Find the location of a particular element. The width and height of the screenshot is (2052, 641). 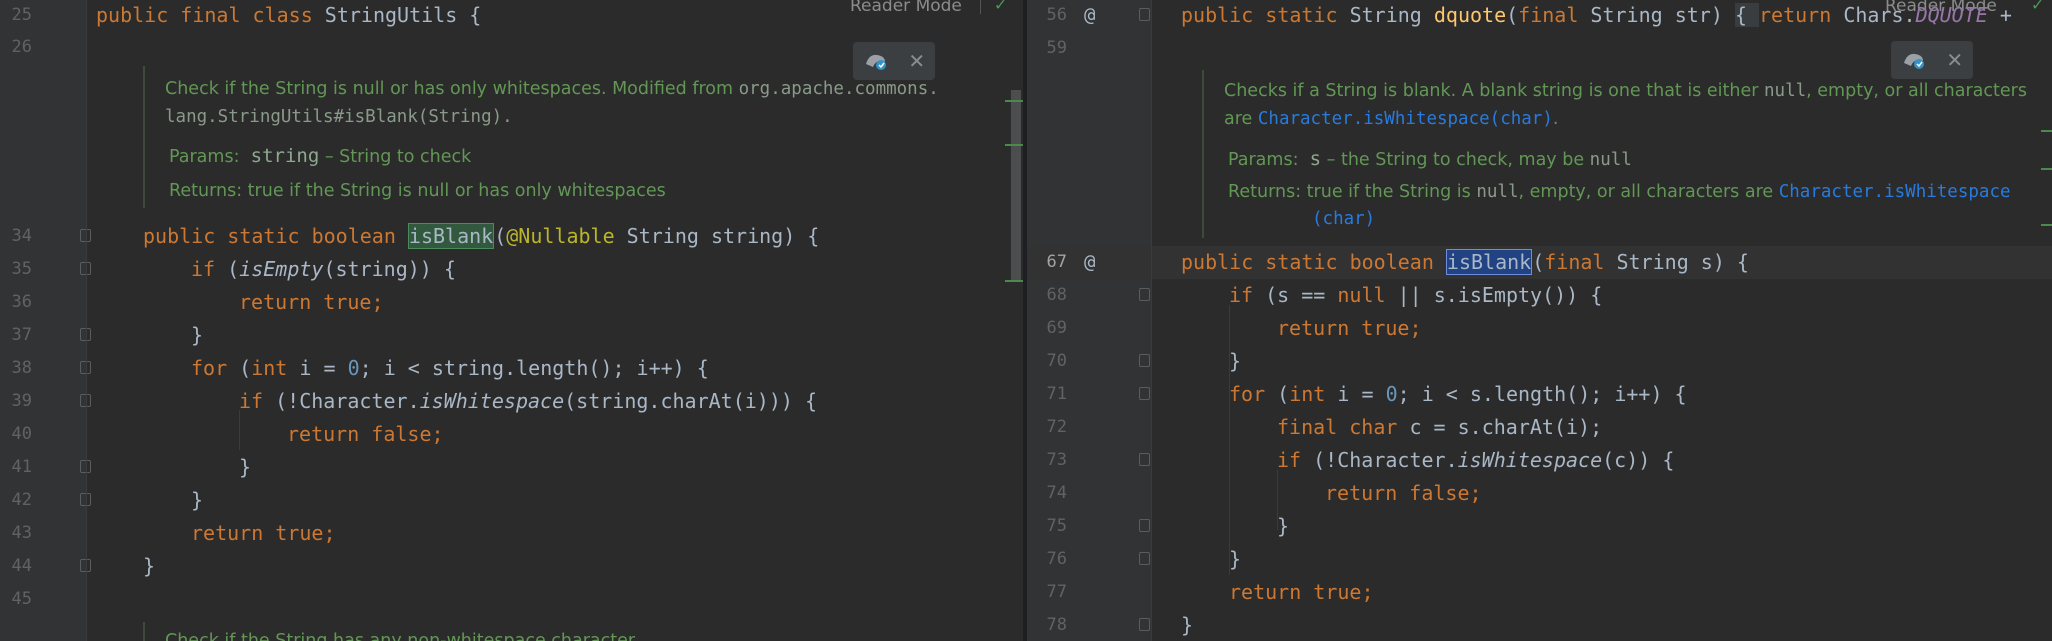

line-number: 77 is located at coordinates (1056, 592).